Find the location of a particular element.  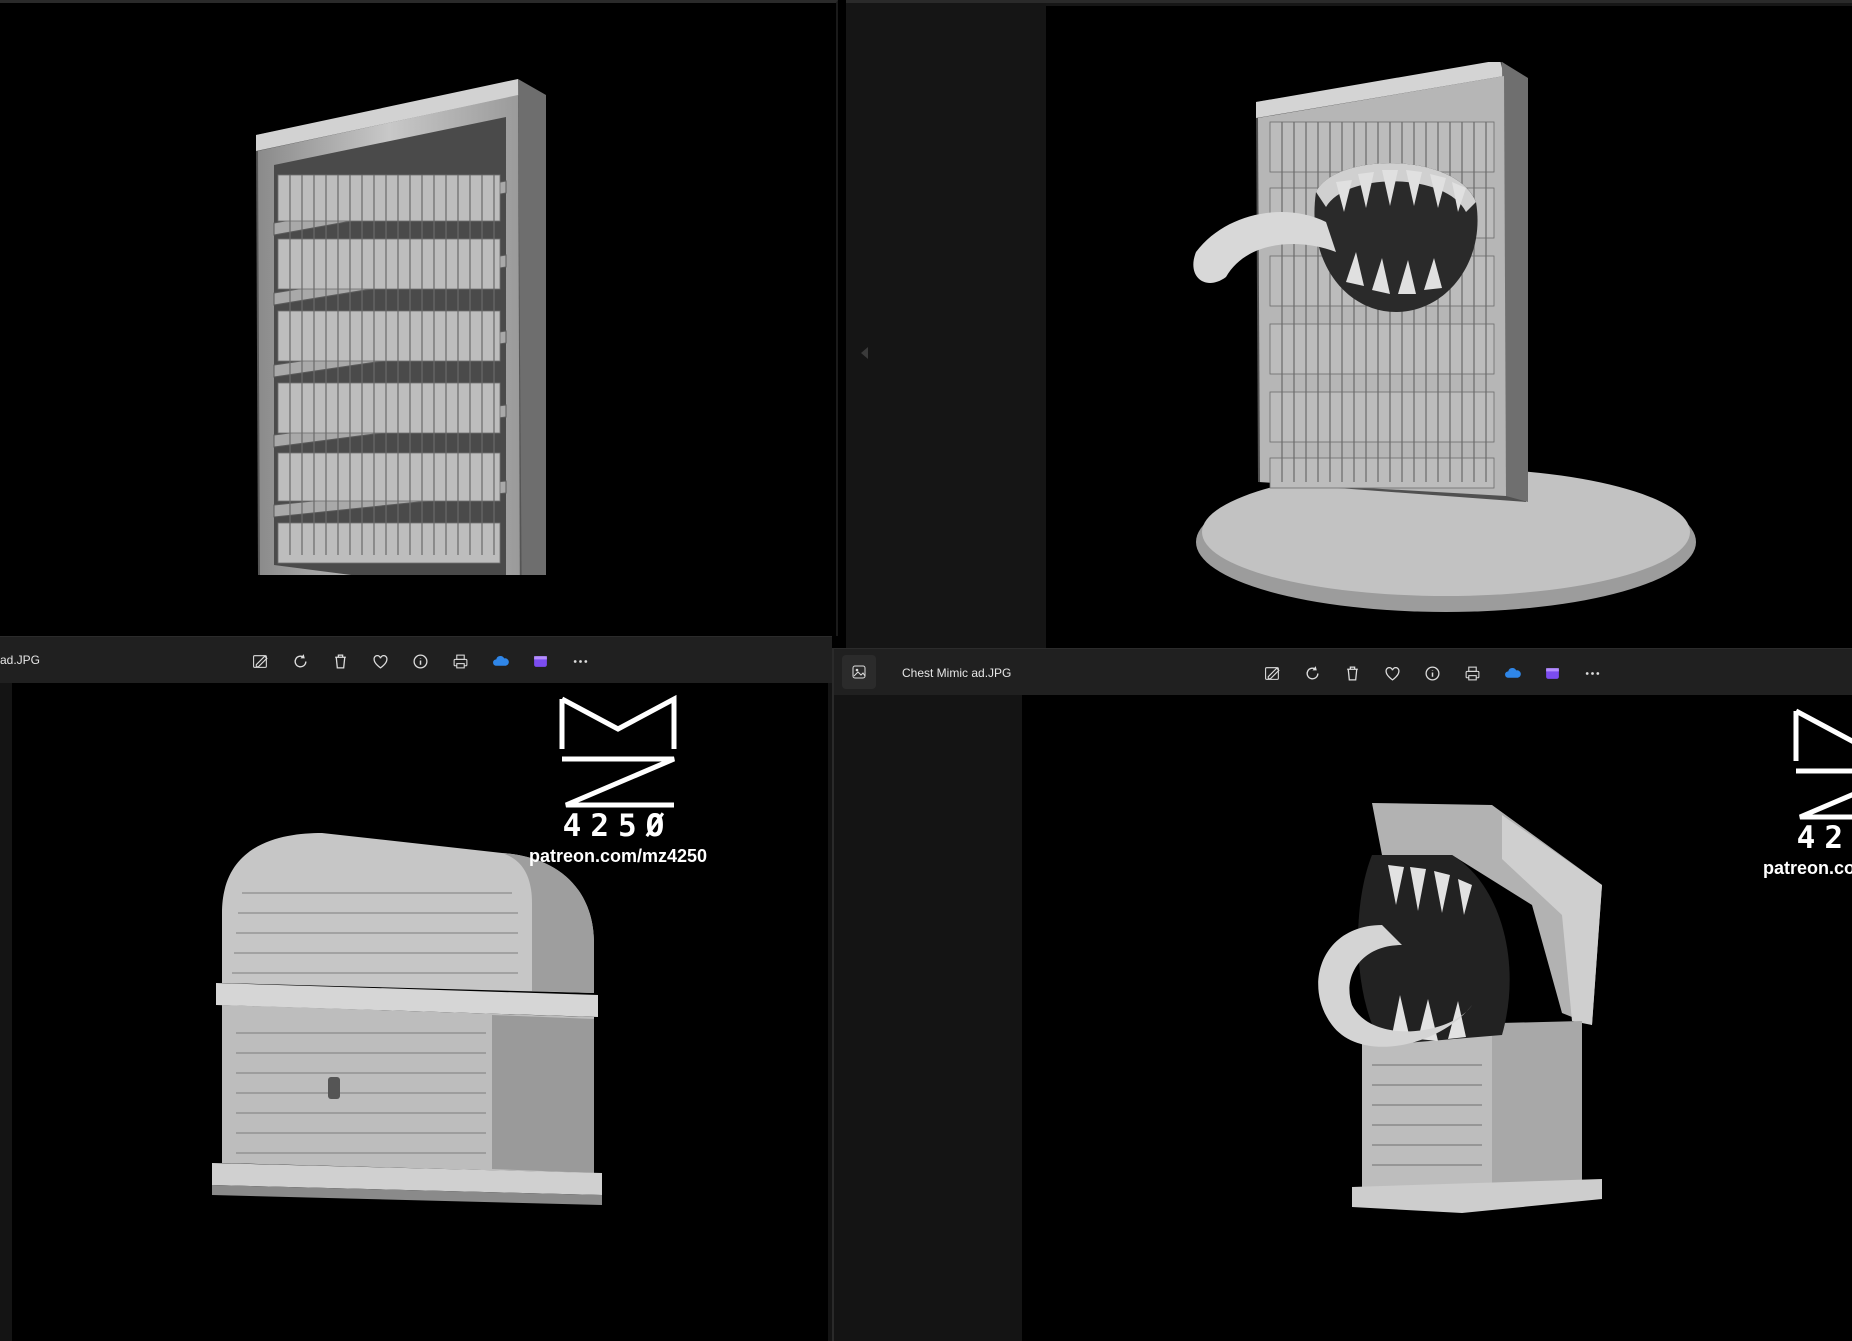

bookshelf-mimic-model is located at coordinates (1444, 337).